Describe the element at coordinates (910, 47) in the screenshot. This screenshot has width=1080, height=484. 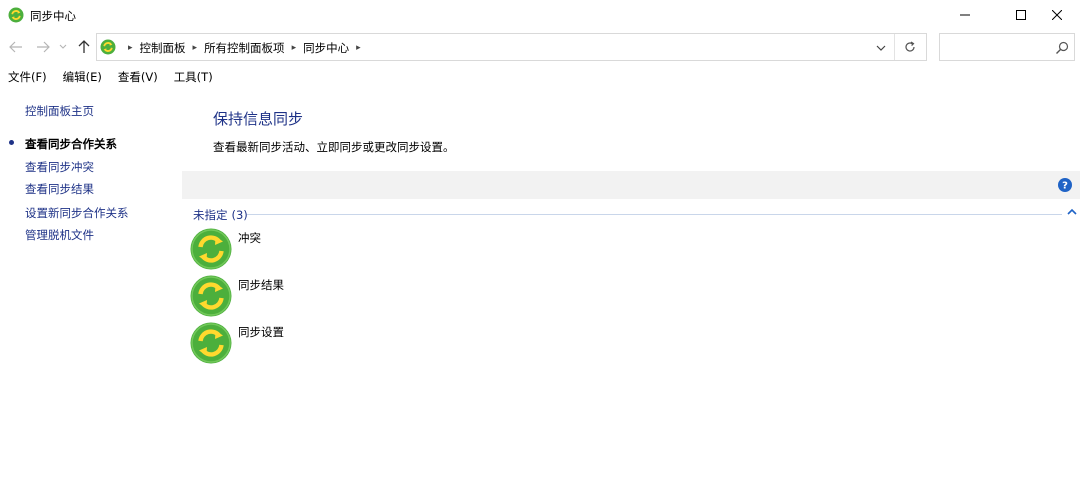
I see `refresh-icon` at that location.